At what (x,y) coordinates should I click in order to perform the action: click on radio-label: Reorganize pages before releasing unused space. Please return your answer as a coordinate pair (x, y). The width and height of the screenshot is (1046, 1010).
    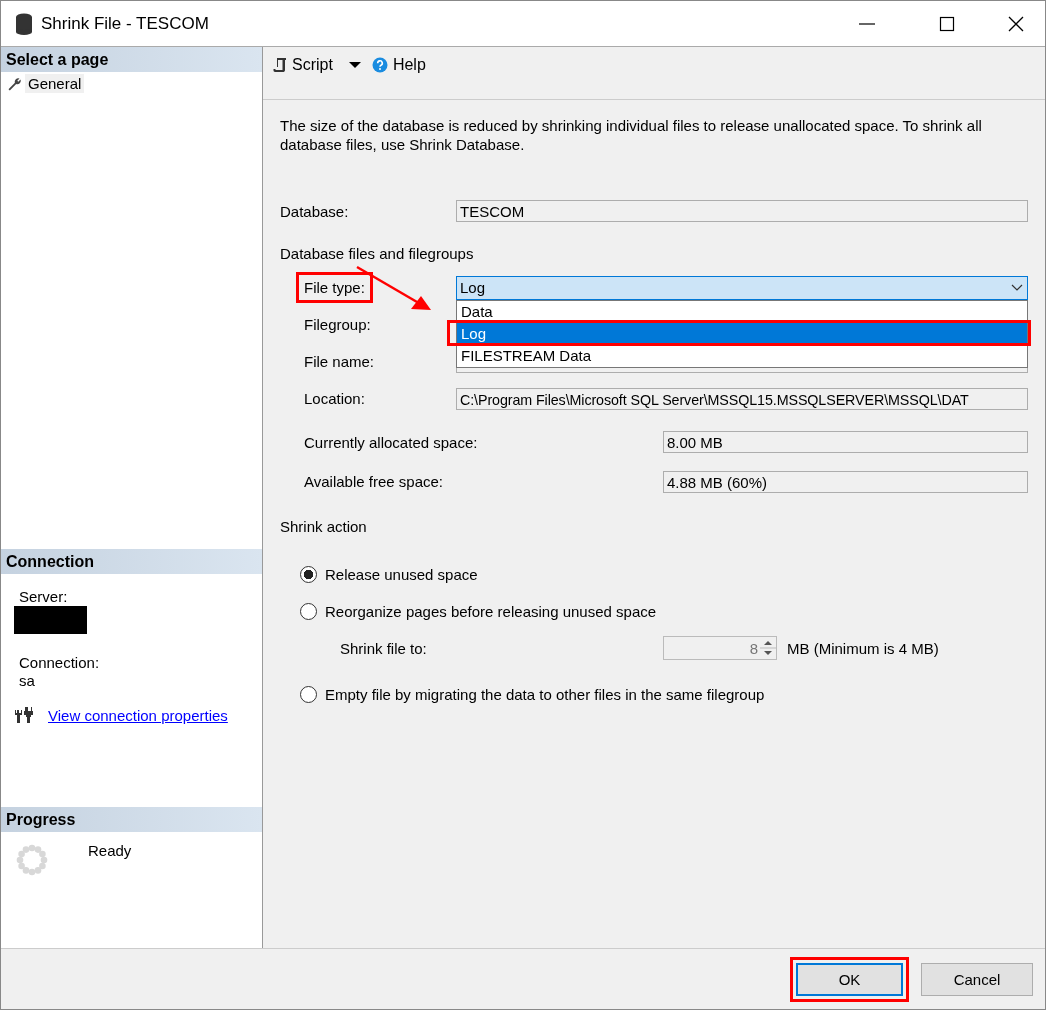
    Looking at the image, I should click on (491, 611).